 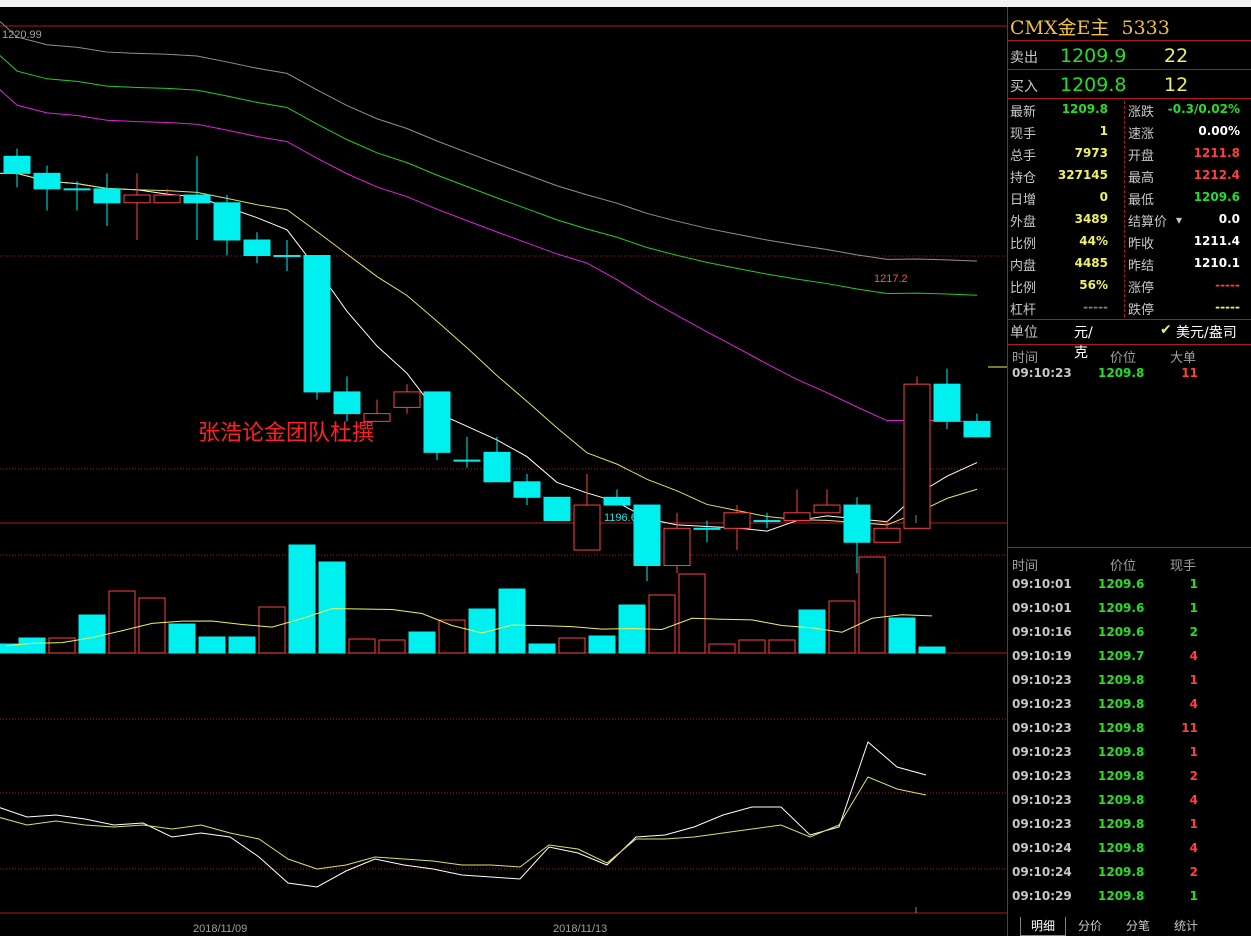 What do you see at coordinates (1093, 85) in the screenshot?
I see `buy-price: 1209.8` at bounding box center [1093, 85].